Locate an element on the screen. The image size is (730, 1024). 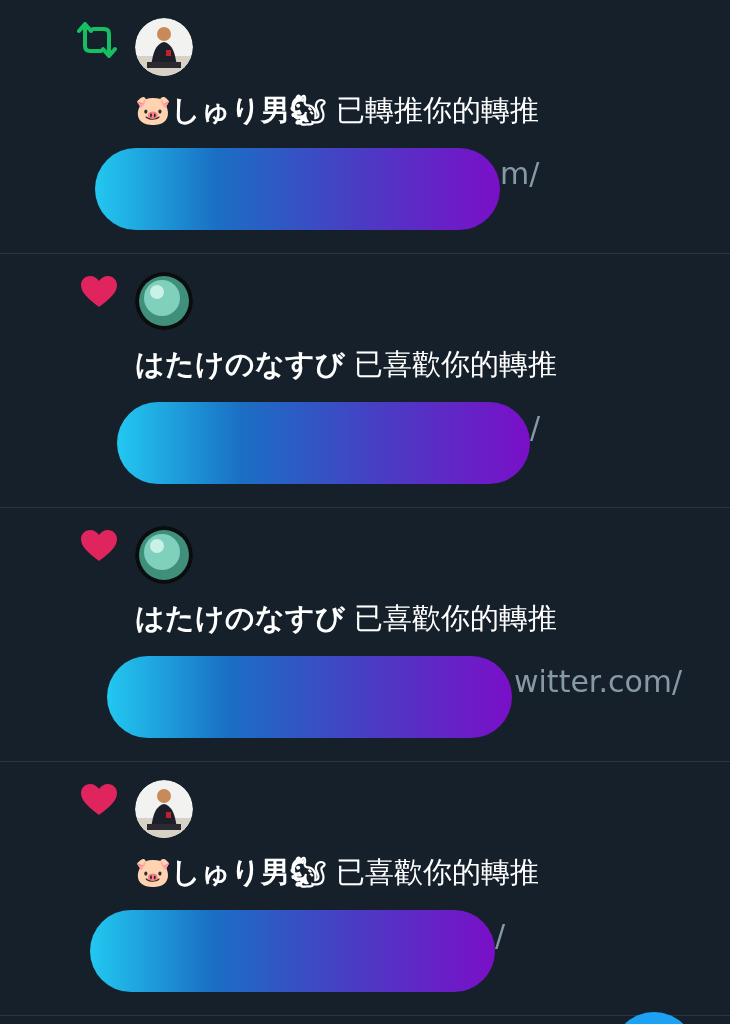
notification-text: 🐷しゅり男🐿 已轉推你的轉推 is located at coordinates (338, 110).